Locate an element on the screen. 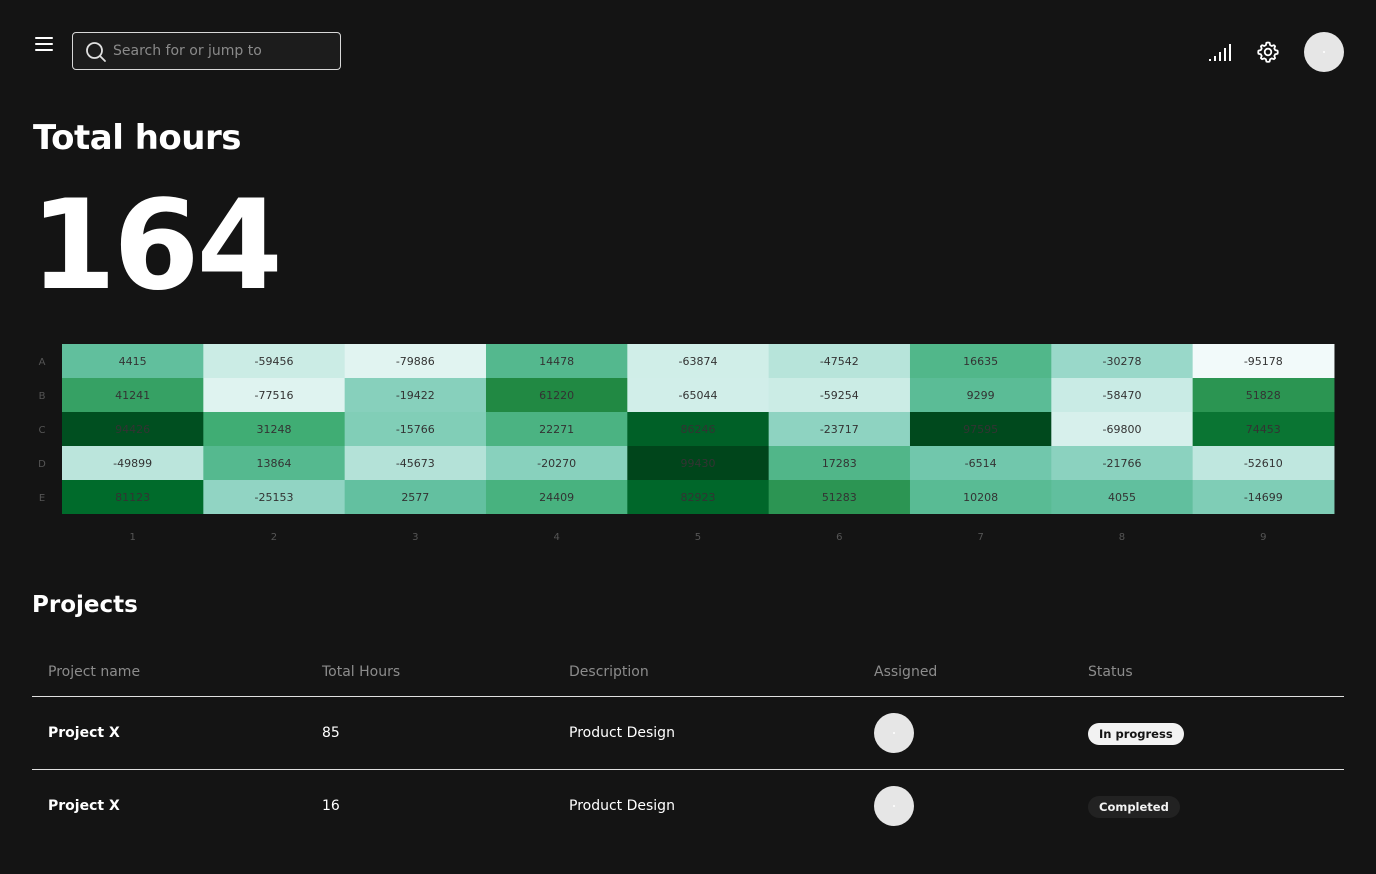 The width and height of the screenshot is (1376, 874). heatmap-cell-value: 74453 is located at coordinates (1263, 429).